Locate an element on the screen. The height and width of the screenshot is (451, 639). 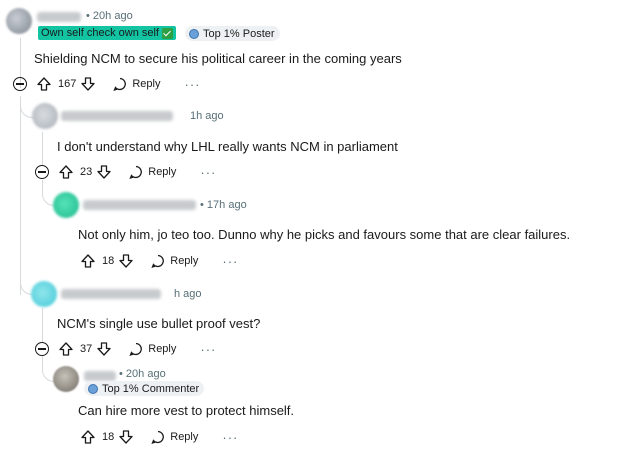
comment-actions: 37 Reply ··· is located at coordinates (137, 349).